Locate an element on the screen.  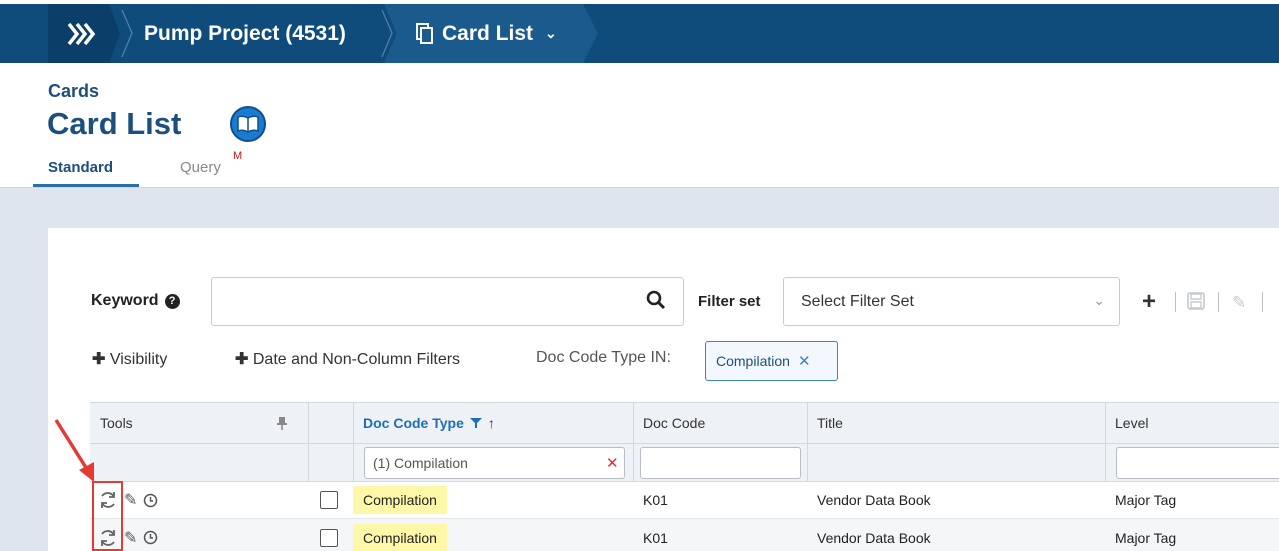
question-icon: ? is located at coordinates (172, 301).